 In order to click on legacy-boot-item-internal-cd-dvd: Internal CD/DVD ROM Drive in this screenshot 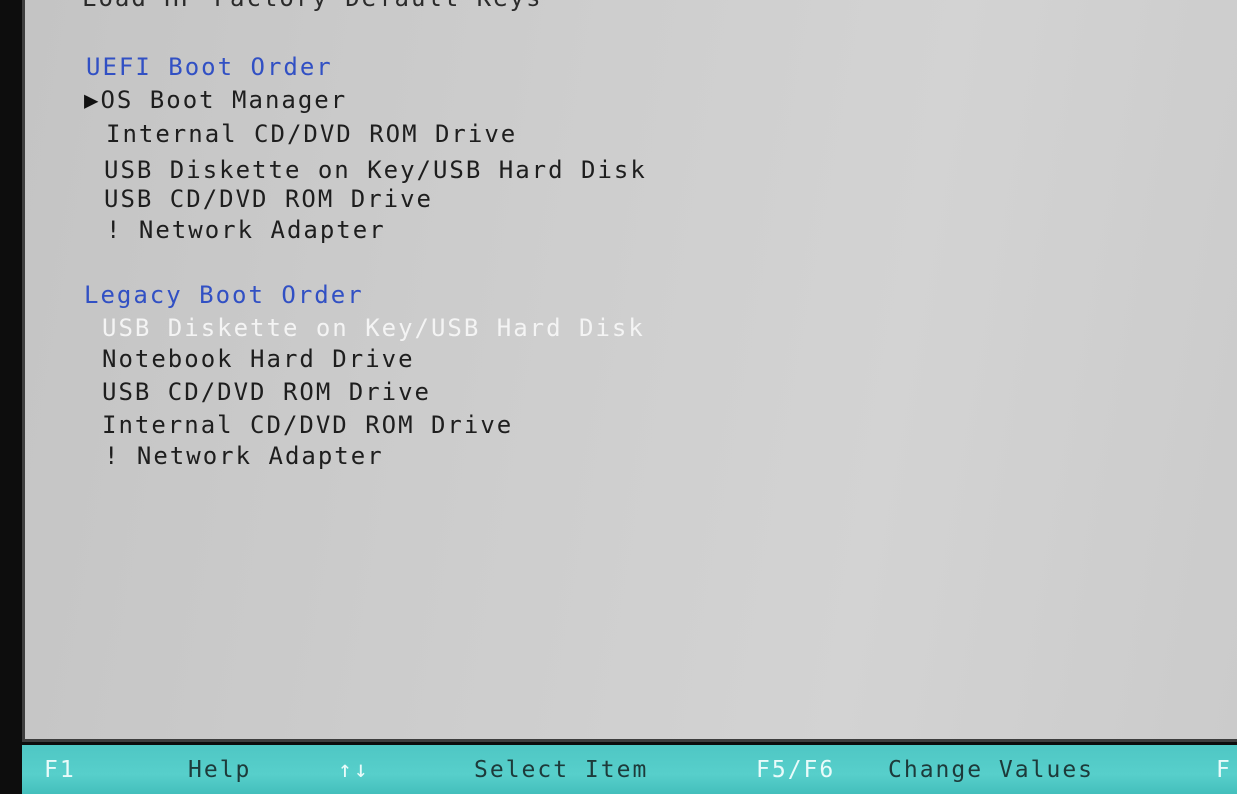, I will do `click(307, 425)`.